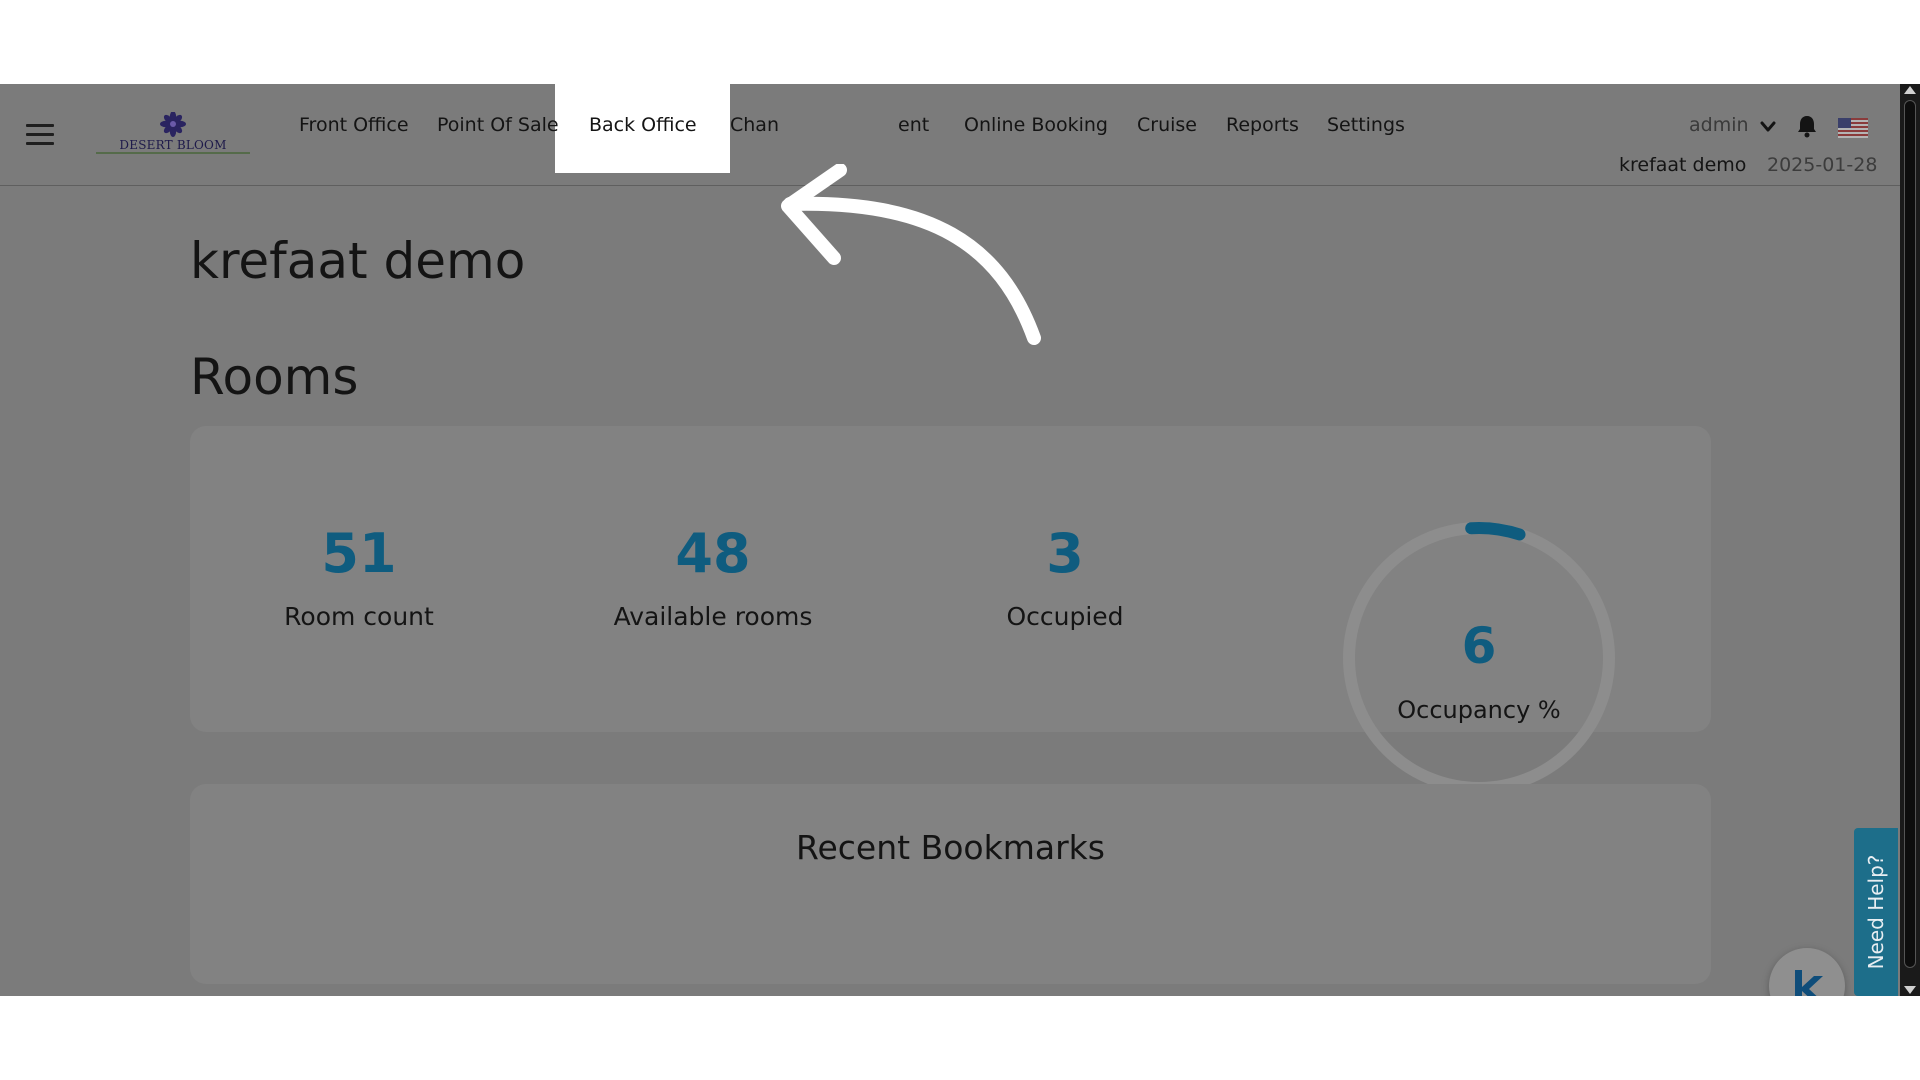  I want to click on bell-icon, so click(1807, 126).